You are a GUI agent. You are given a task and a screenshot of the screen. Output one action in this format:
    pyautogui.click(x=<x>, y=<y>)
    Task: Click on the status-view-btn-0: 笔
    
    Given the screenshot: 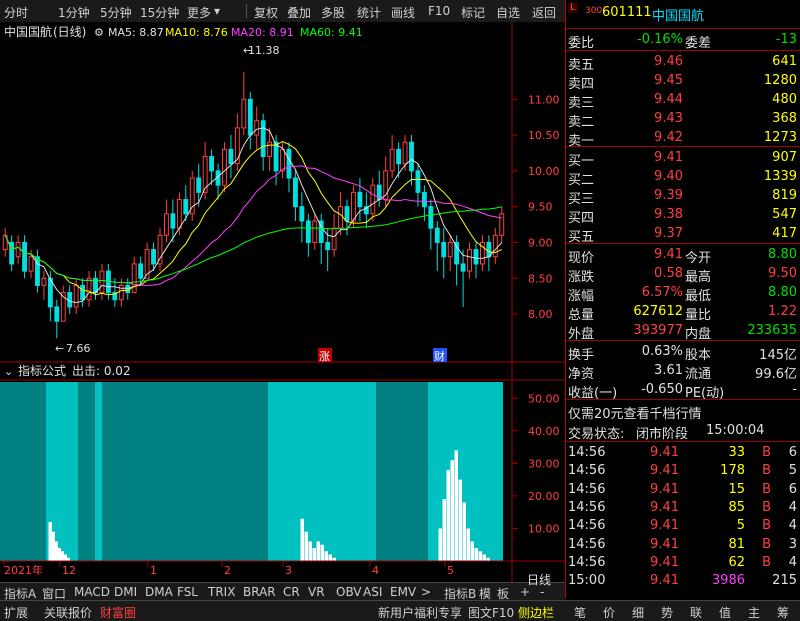 What is the action you would take?
    pyautogui.click(x=580, y=612)
    